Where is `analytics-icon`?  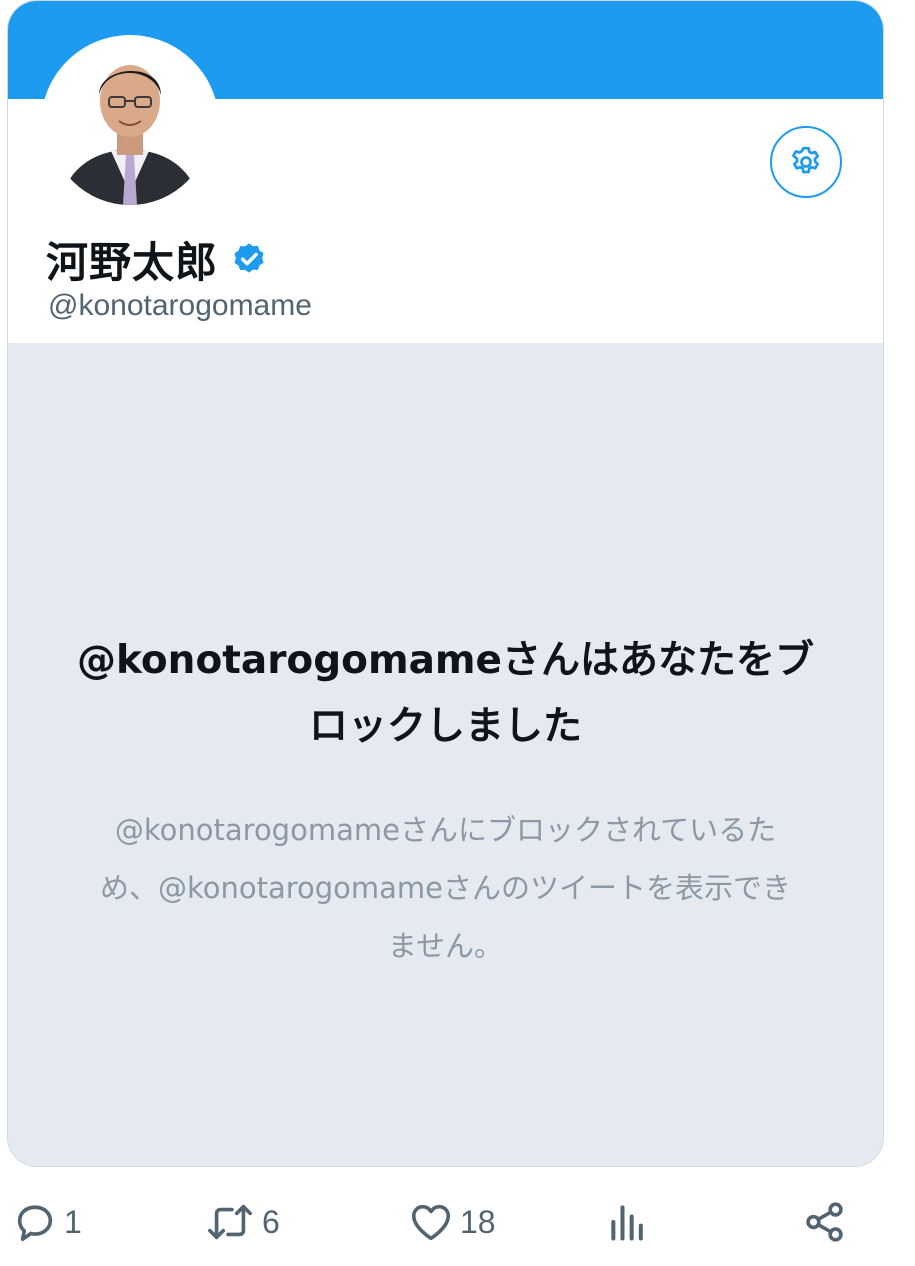 analytics-icon is located at coordinates (627, 1223).